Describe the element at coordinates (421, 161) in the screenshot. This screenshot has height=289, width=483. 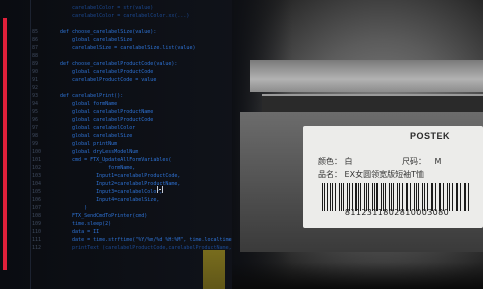
I see `label-size-row: 尺码： M` at that location.